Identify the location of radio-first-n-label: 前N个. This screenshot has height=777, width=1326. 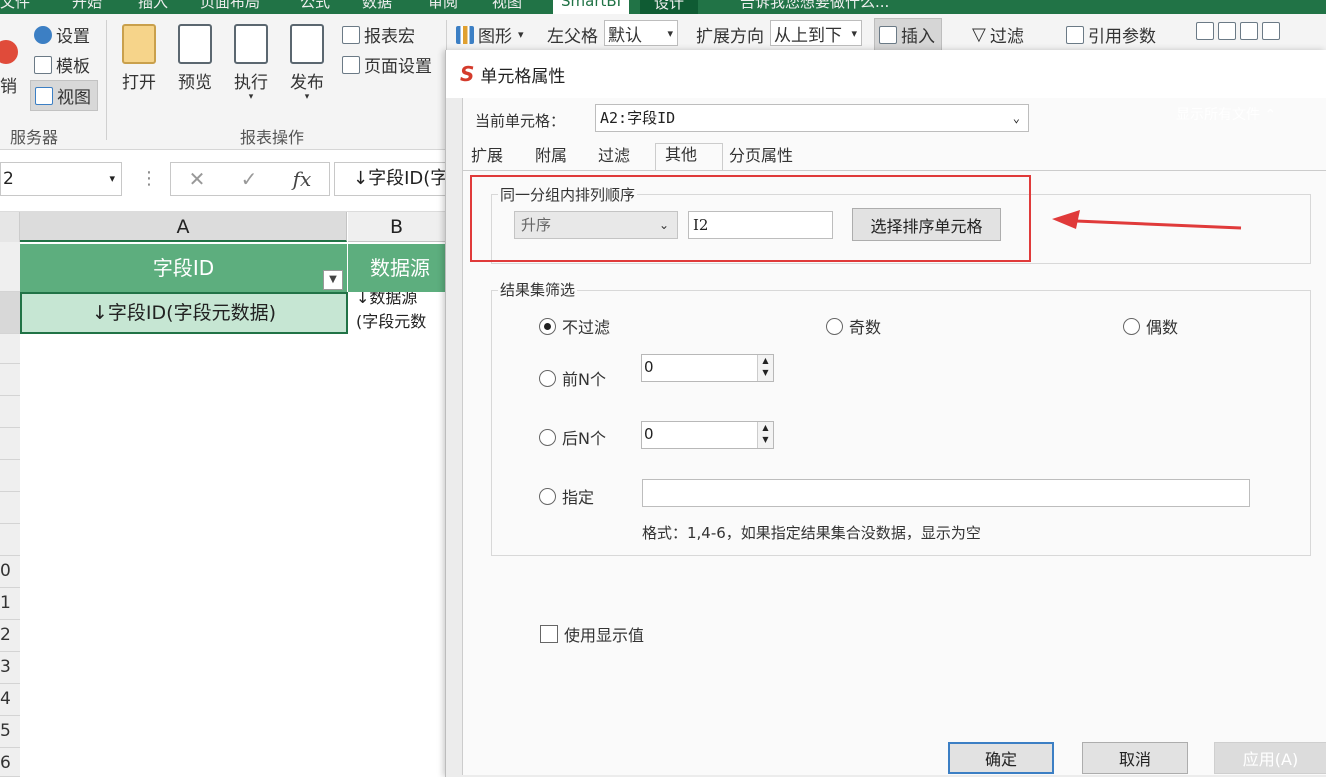
(584, 379).